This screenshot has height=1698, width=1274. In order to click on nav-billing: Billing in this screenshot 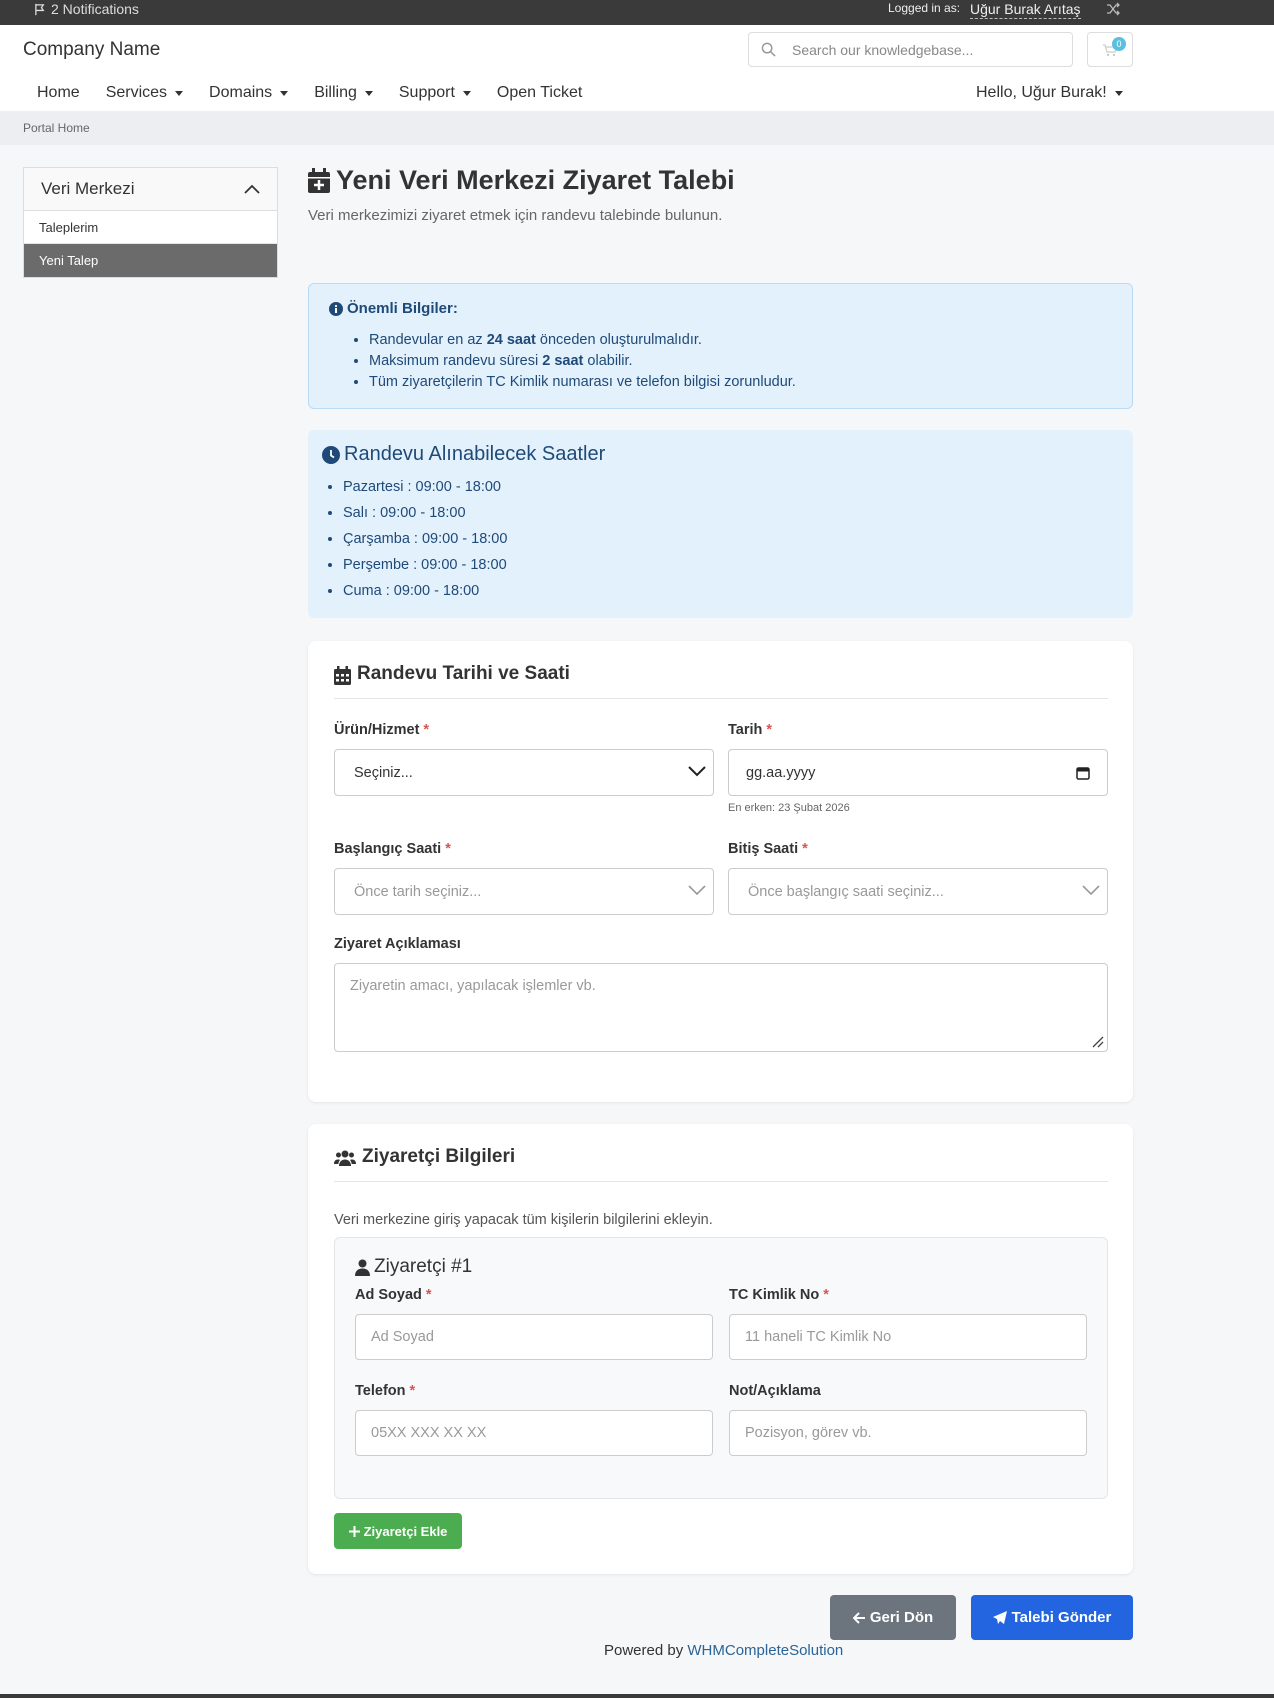, I will do `click(343, 93)`.